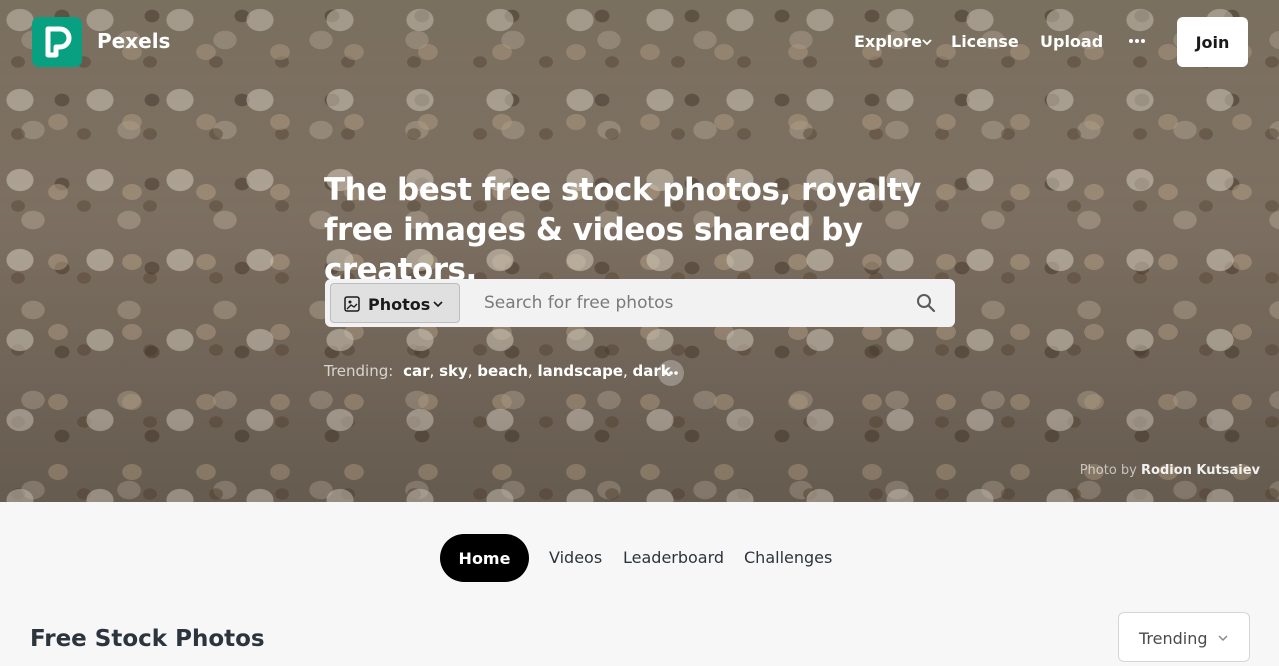 This screenshot has height=666, width=1279. I want to click on image-icon, so click(352, 304).